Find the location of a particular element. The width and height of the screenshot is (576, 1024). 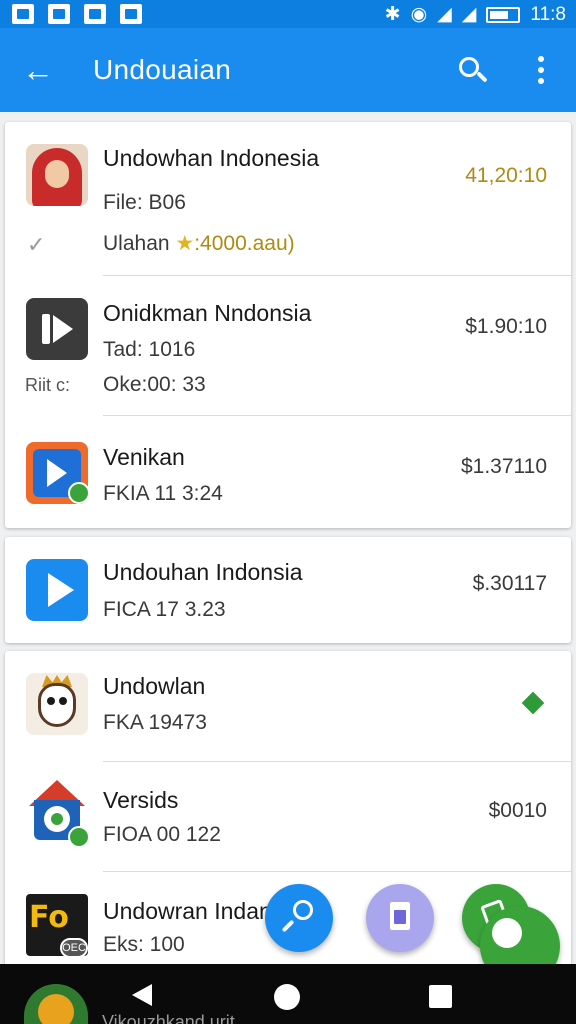

item-file: FIOA 00 122 is located at coordinates (162, 834).